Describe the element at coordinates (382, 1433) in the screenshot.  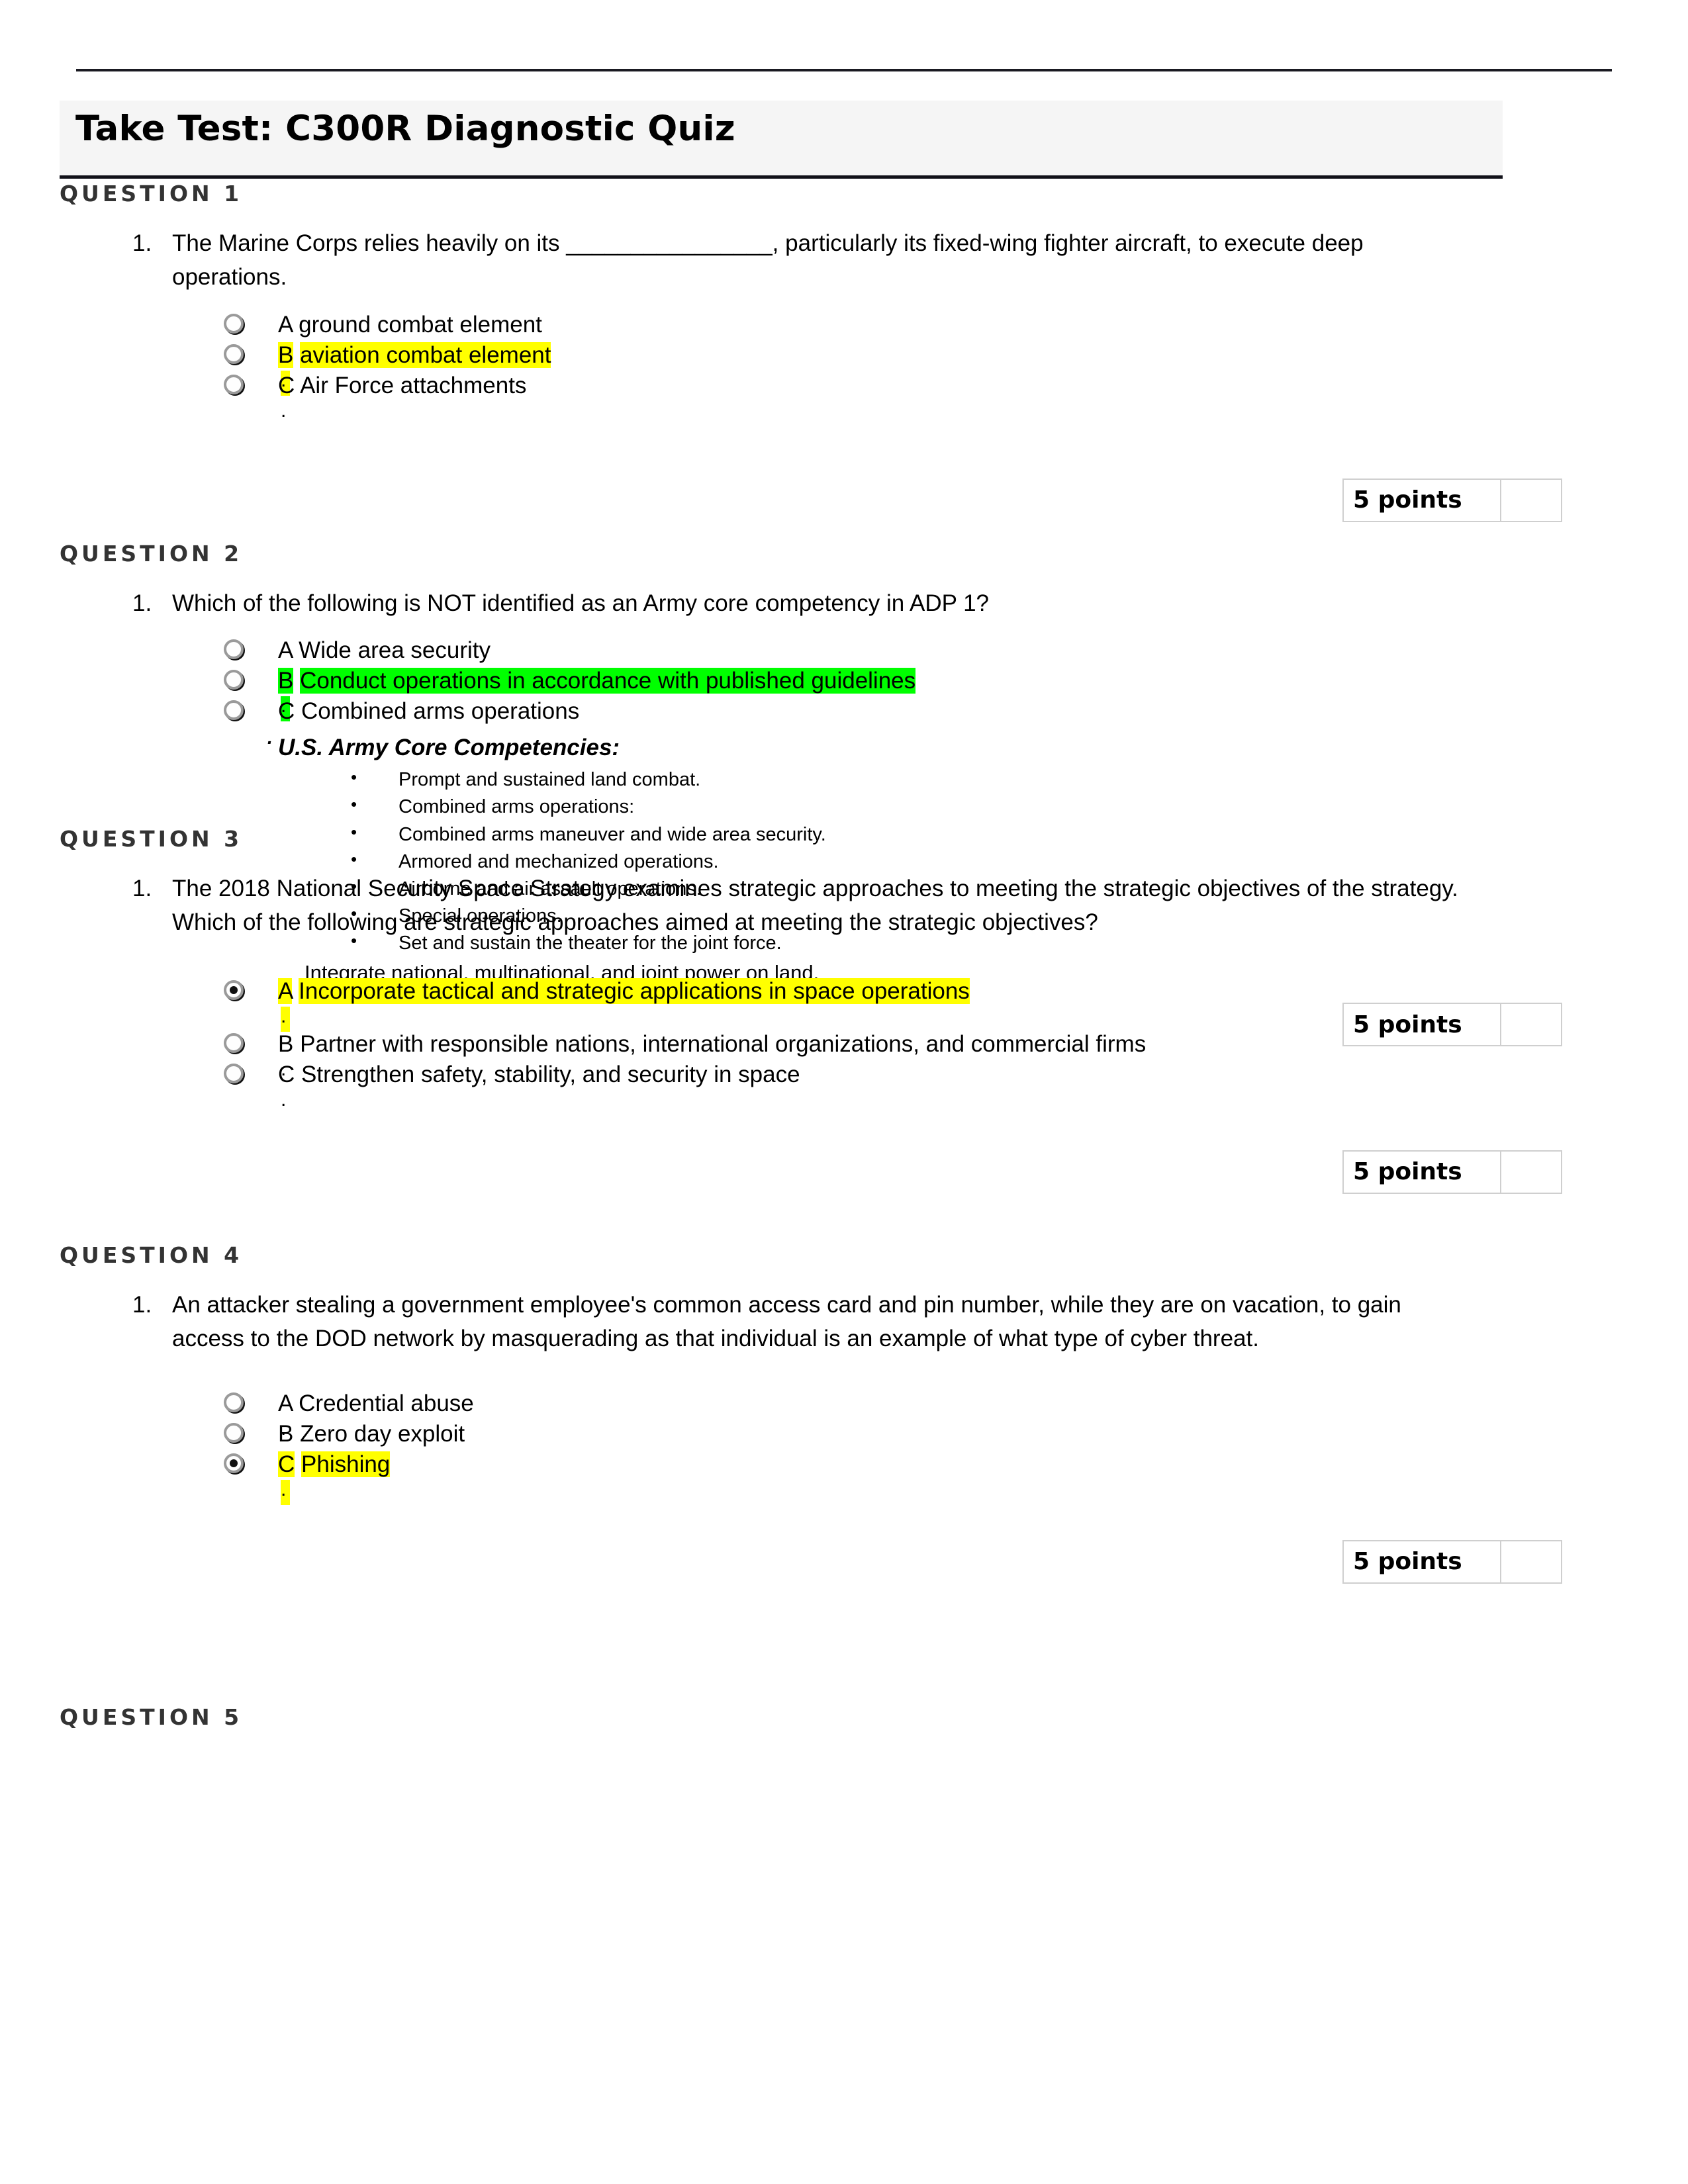
I see `option-text: Zero day exploit` at that location.